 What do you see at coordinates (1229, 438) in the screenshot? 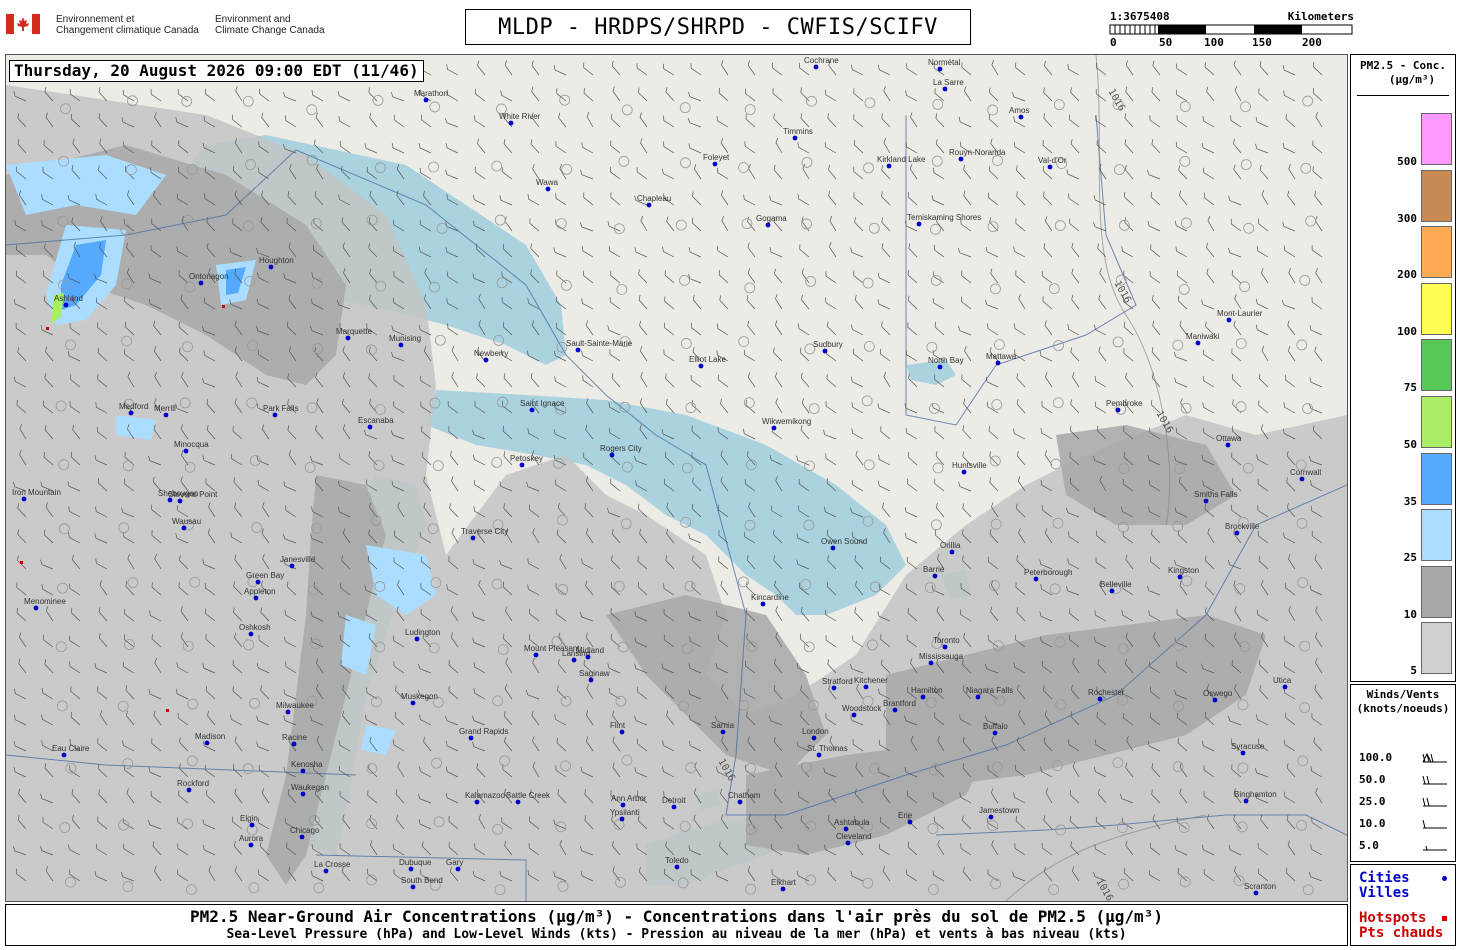
I see `city-label: Ottawa` at bounding box center [1229, 438].